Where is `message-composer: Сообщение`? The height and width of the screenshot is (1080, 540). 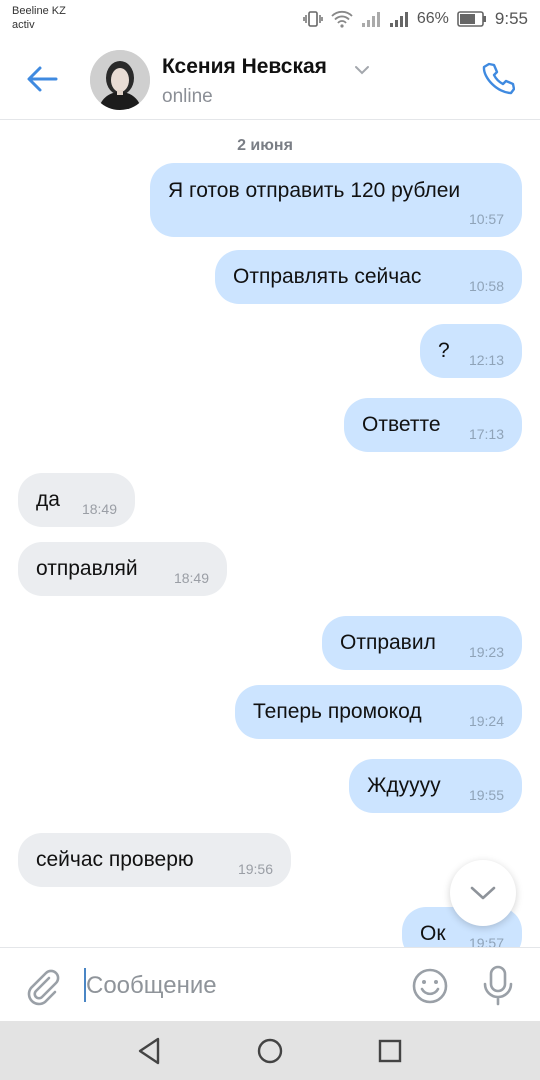
message-composer: Сообщение is located at coordinates (270, 984).